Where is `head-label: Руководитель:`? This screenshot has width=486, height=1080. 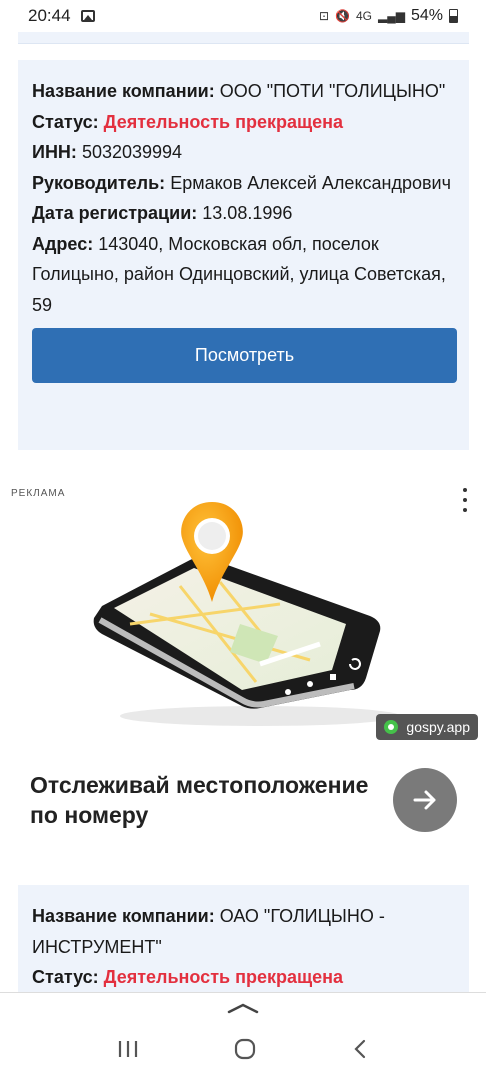
head-label: Руководитель: is located at coordinates (99, 182).